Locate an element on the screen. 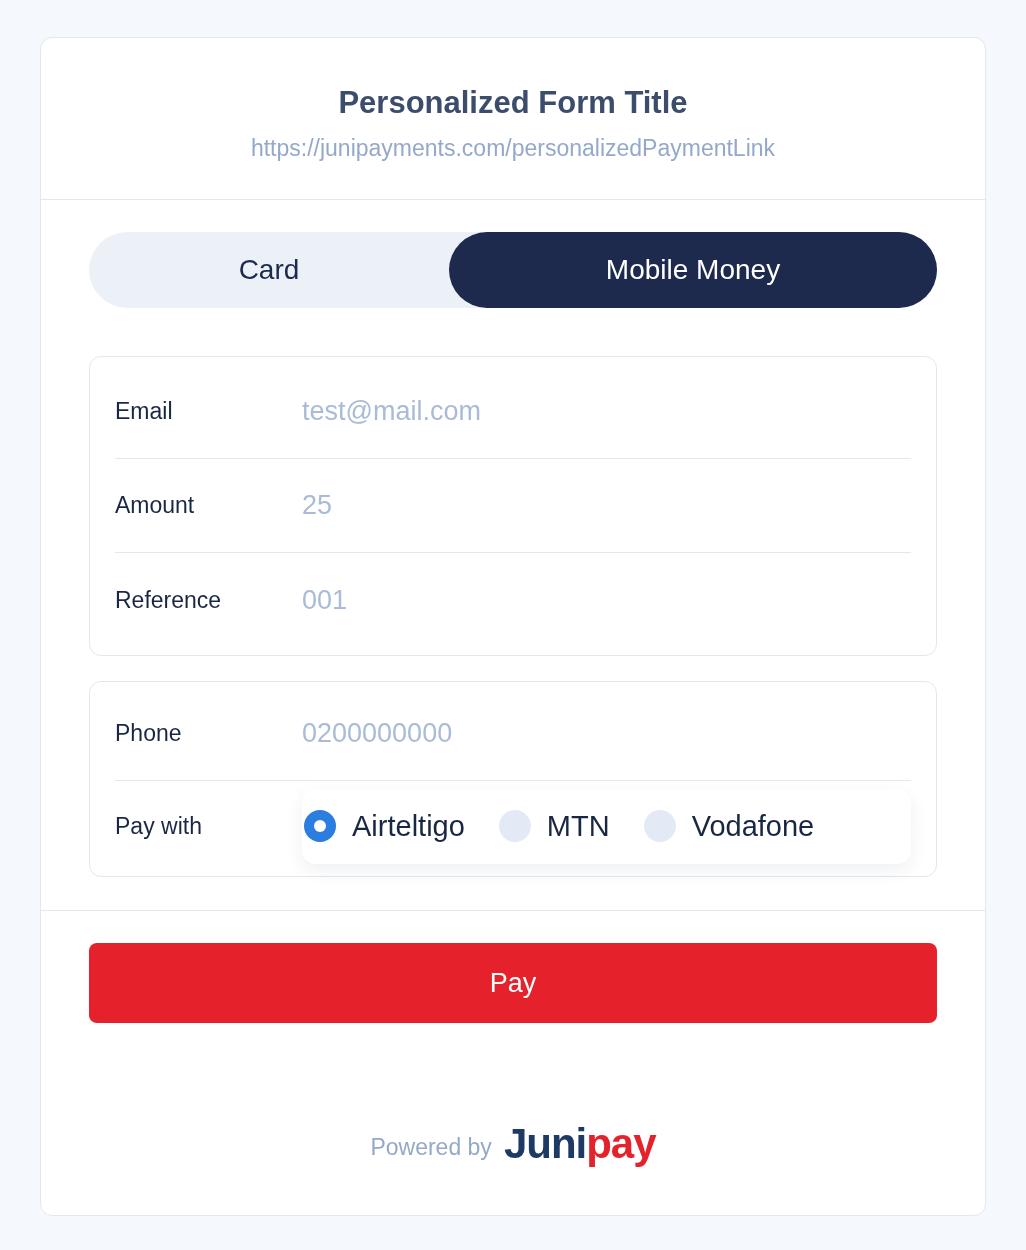 This screenshot has height=1250, width=1026. tab: Mobile Money is located at coordinates (693, 270).